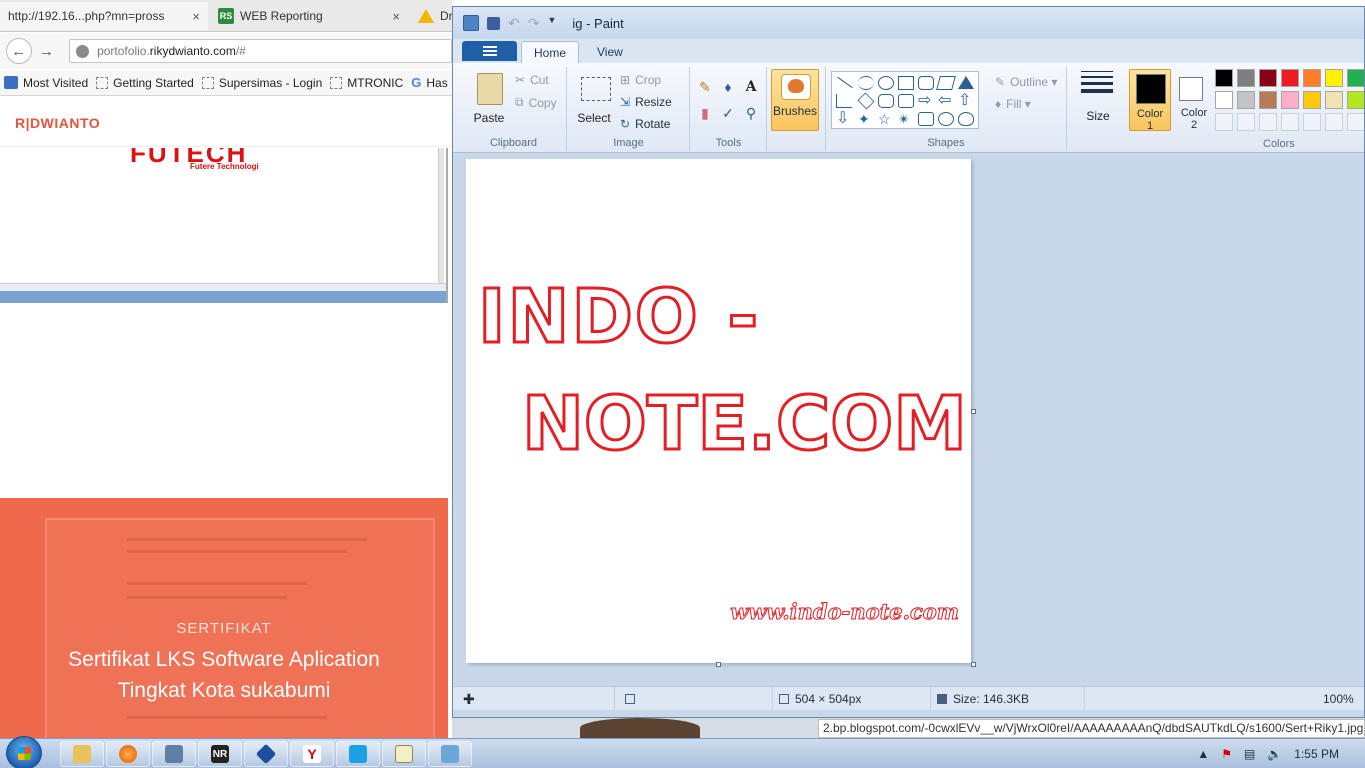  I want to click on magnifier-icon: ⚲, so click(751, 113).